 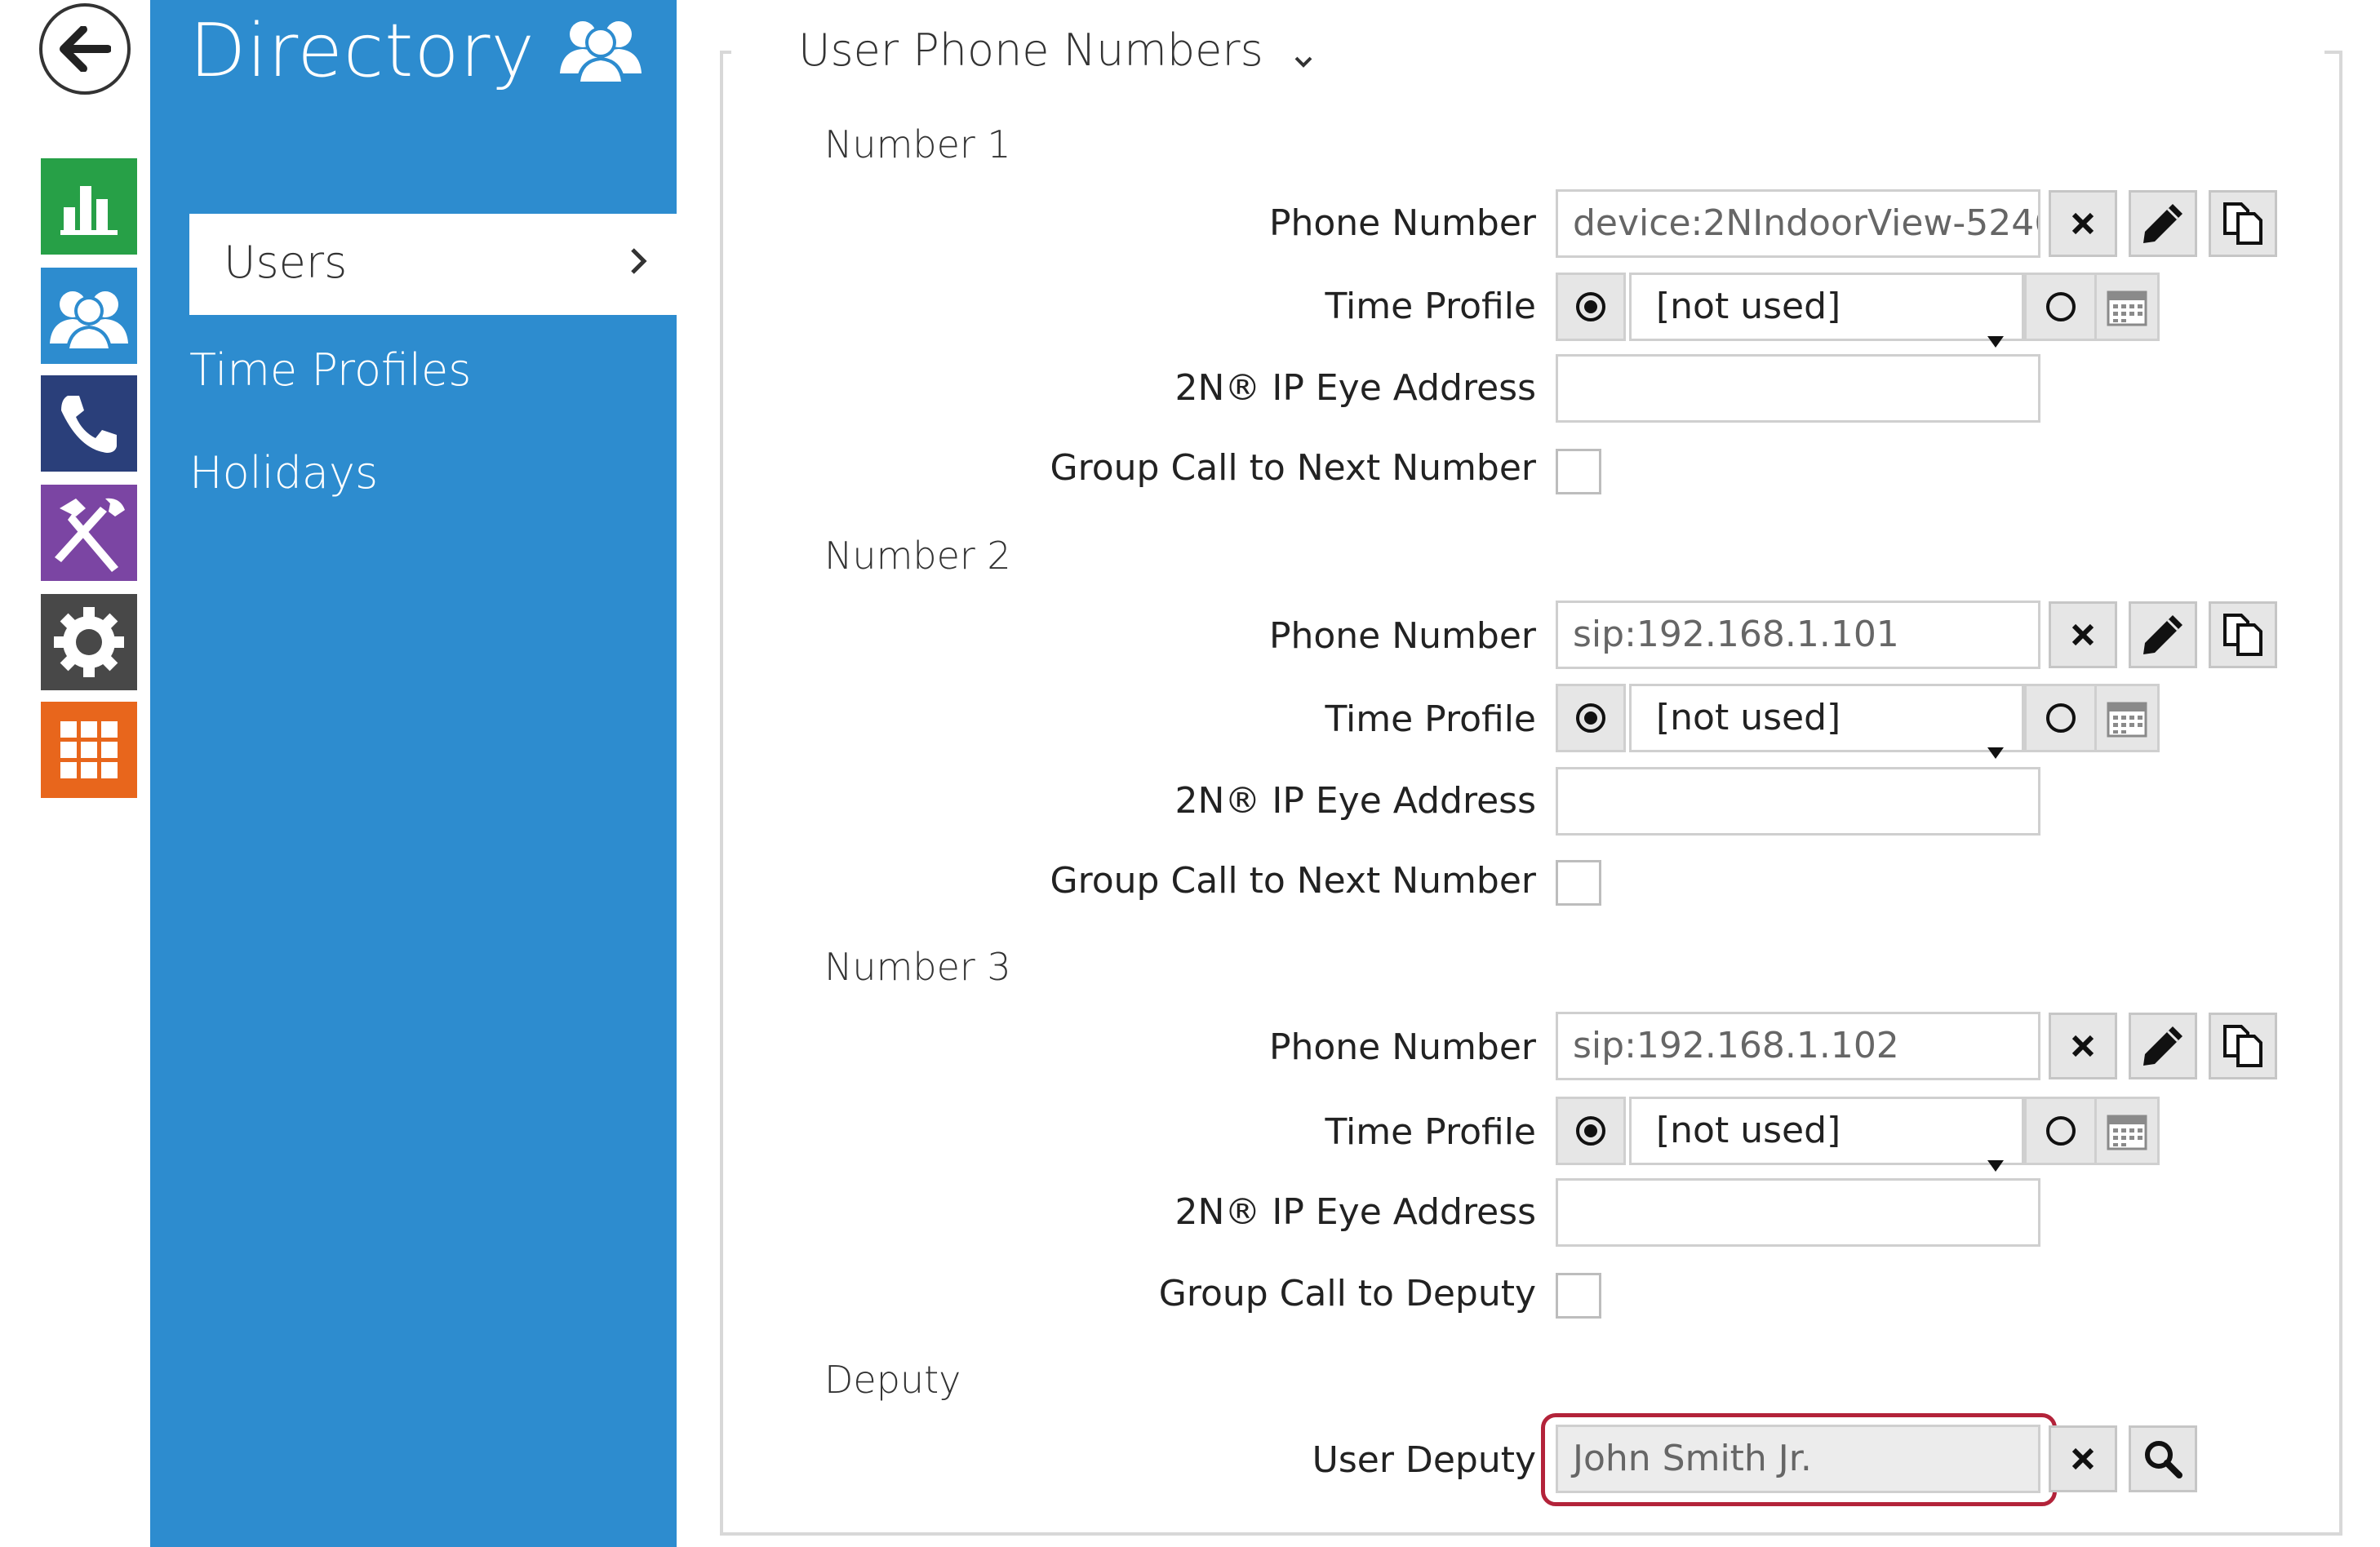 I want to click on time-profile-select-3: [not used], so click(x=1827, y=1134).